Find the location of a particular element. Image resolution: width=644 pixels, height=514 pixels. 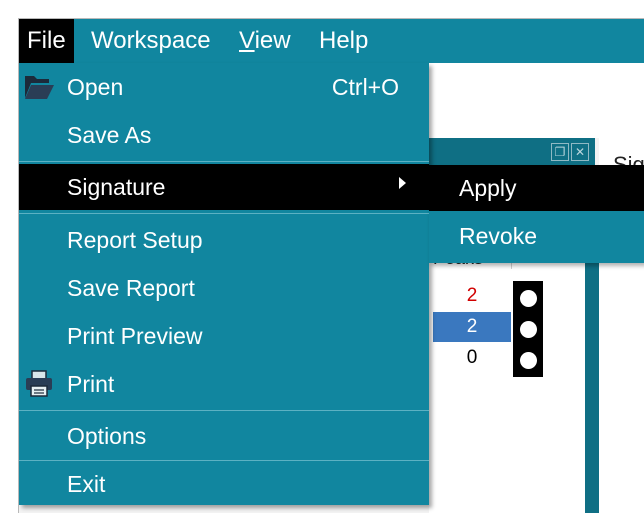

submenu-item-revoke: Revoke is located at coordinates (536, 236).